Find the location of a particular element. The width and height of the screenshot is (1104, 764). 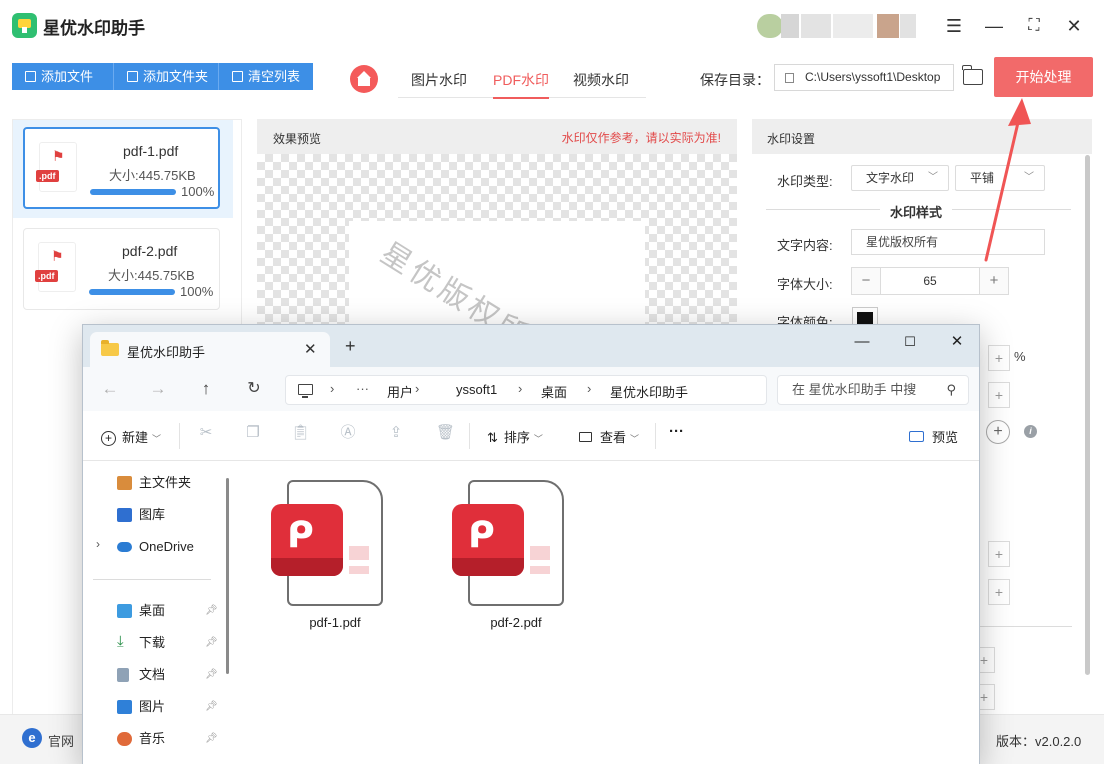

nav-item-pictures: 图片 is located at coordinates (141, 707).